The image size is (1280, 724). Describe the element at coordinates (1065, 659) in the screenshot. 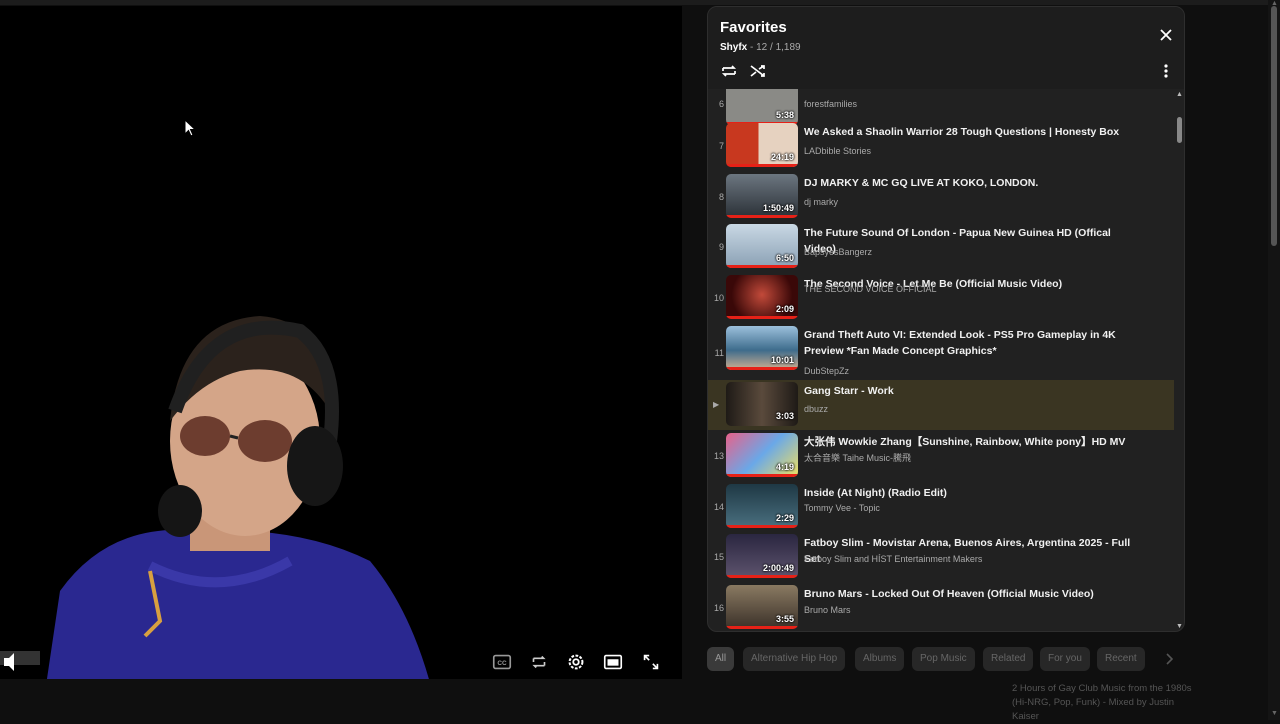

I see `chip-for-you: For you` at that location.